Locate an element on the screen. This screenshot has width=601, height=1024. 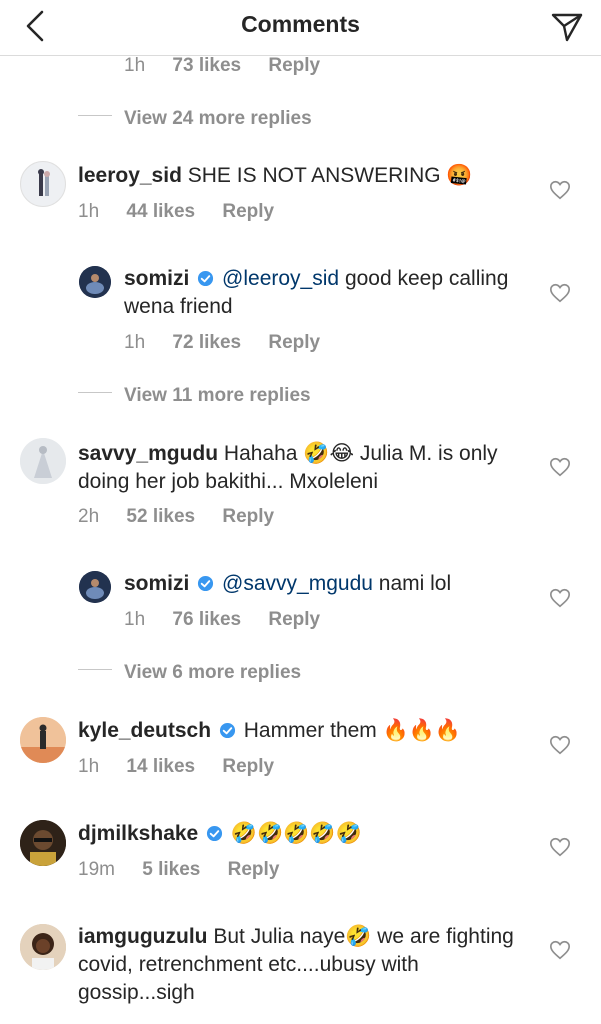
timestamp: 2h is located at coordinates (89, 516).